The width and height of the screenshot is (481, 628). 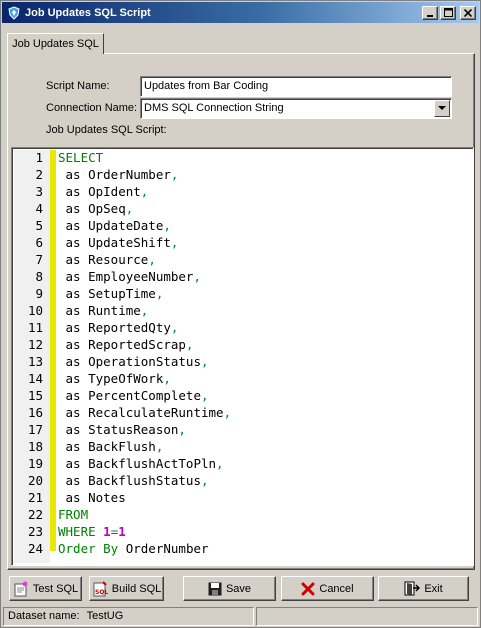 What do you see at coordinates (242, 293) in the screenshot?
I see `code-line: 9 as SetupTime,` at bounding box center [242, 293].